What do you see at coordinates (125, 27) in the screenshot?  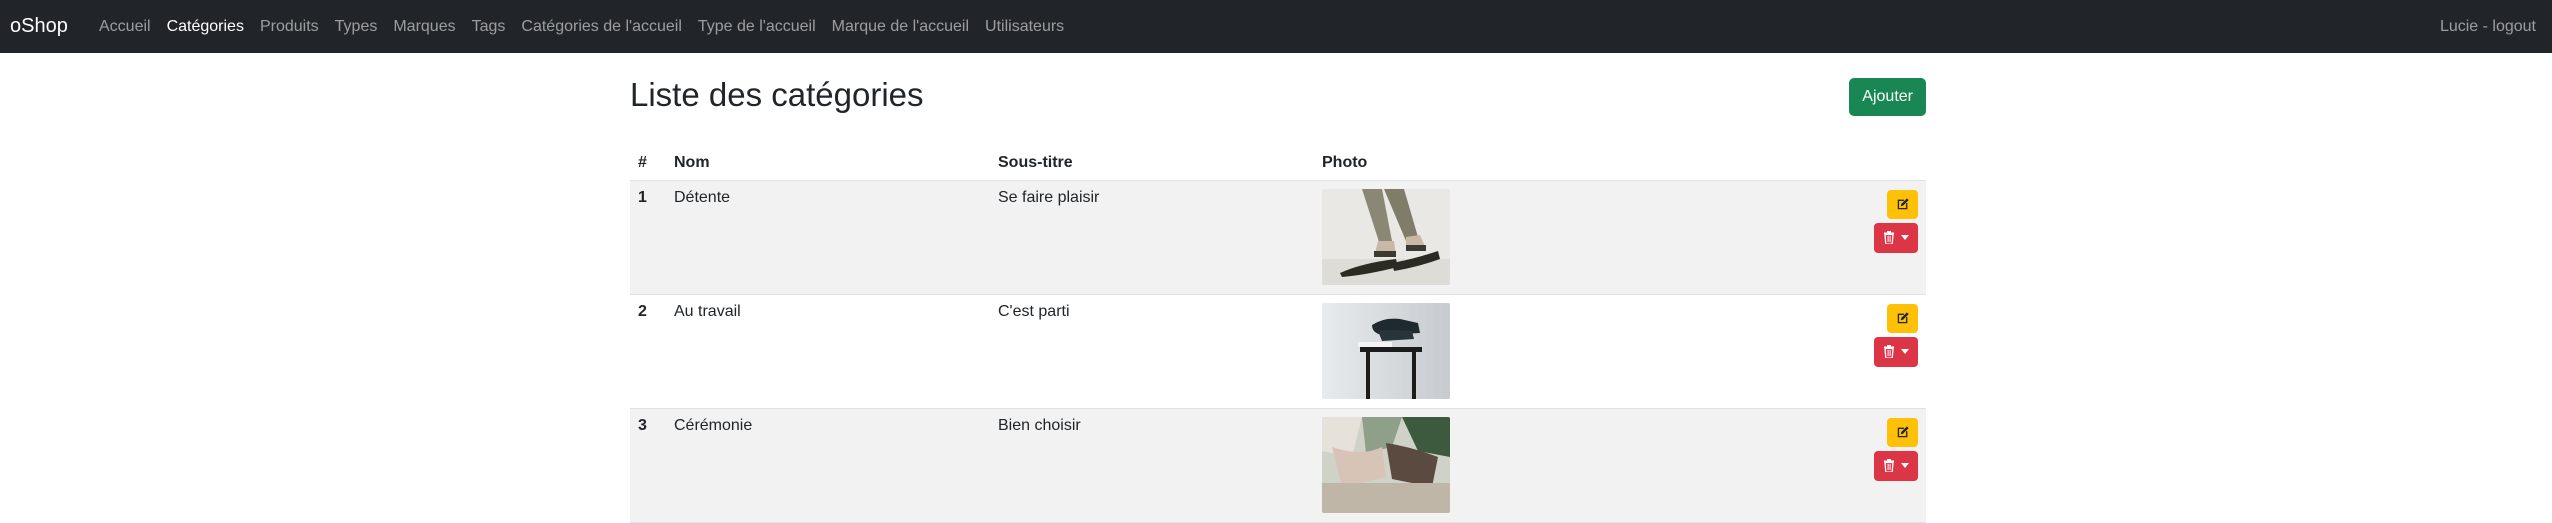 I see `nav-link-accueil: Accueil` at bounding box center [125, 27].